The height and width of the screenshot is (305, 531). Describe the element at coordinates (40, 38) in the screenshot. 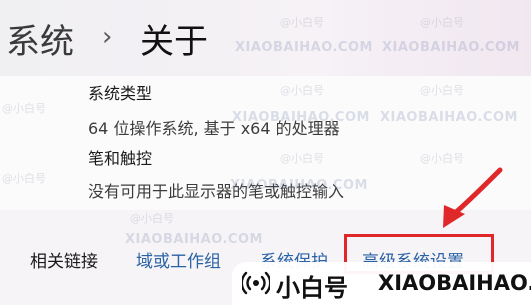

I see `breadcrumb-system: 系统` at that location.